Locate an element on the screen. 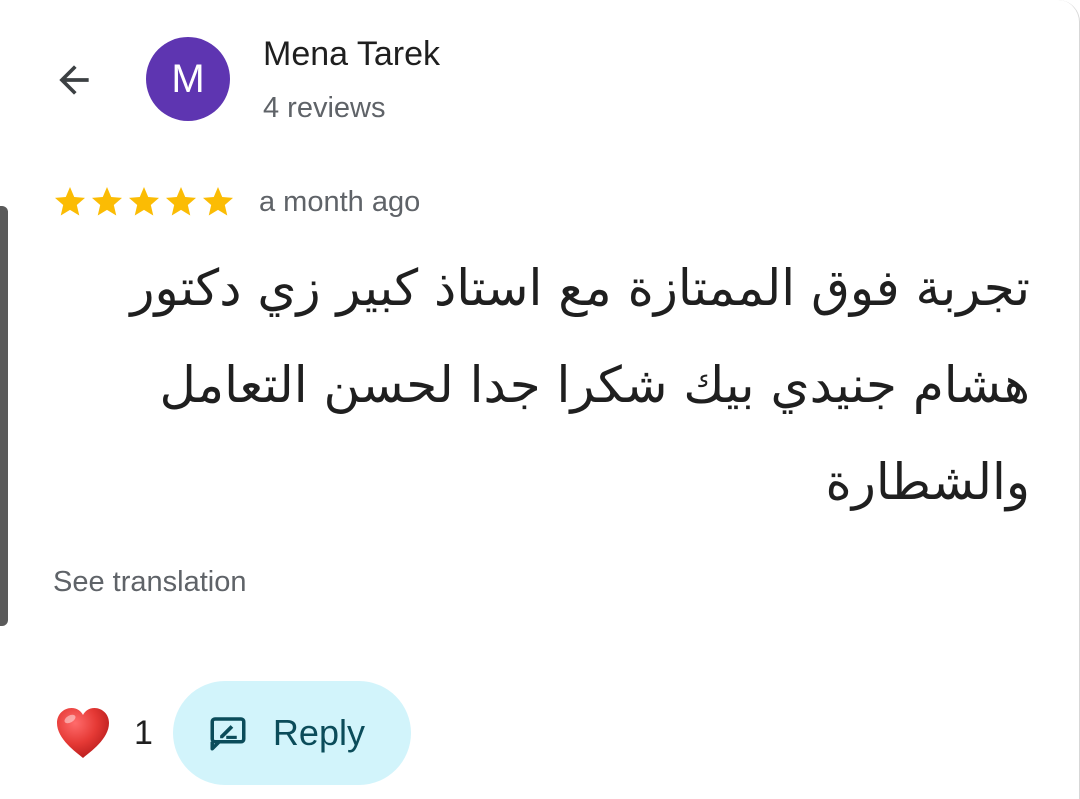 The image size is (1080, 799). rating-row: a month ago is located at coordinates (236, 202).